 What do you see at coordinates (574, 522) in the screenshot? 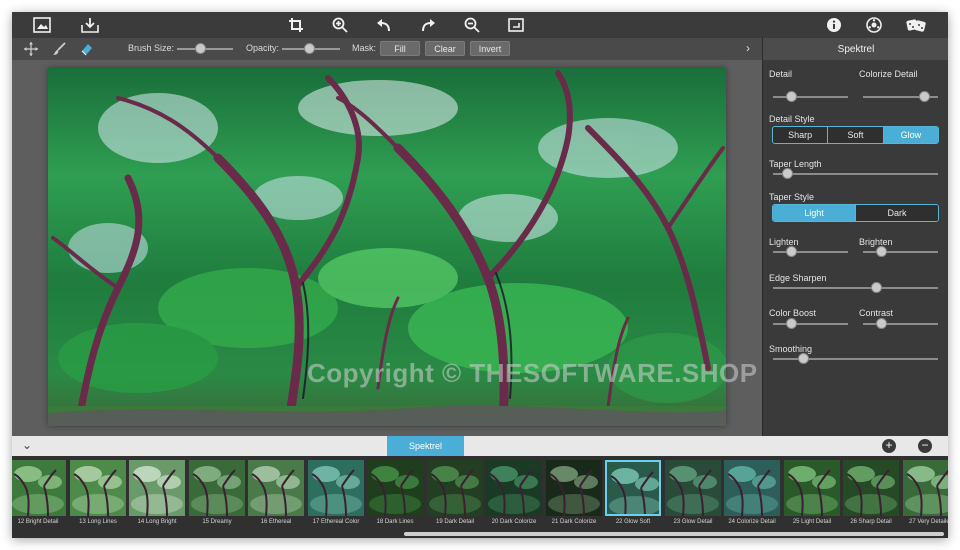
I see `preset-label: 21 Dark Colorize` at bounding box center [574, 522].